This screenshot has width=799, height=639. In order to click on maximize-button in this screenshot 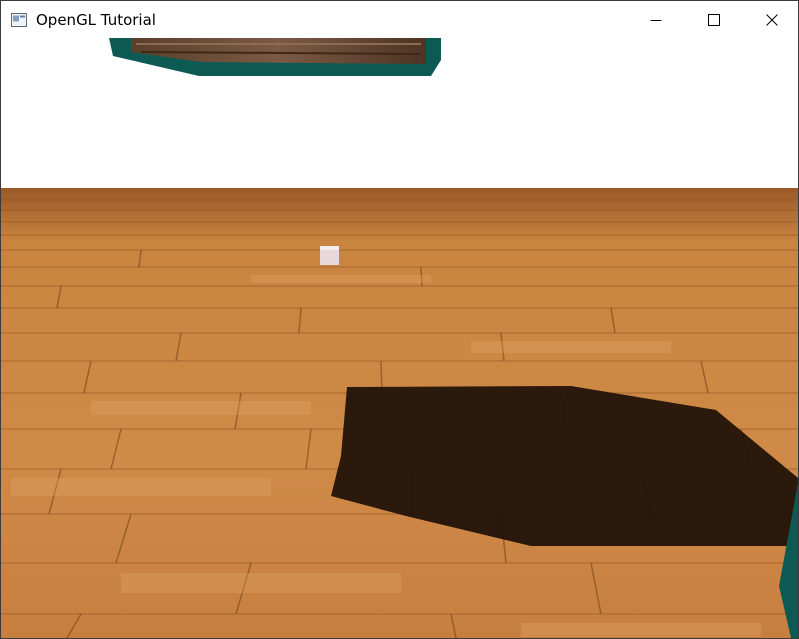, I will do `click(714, 19)`.